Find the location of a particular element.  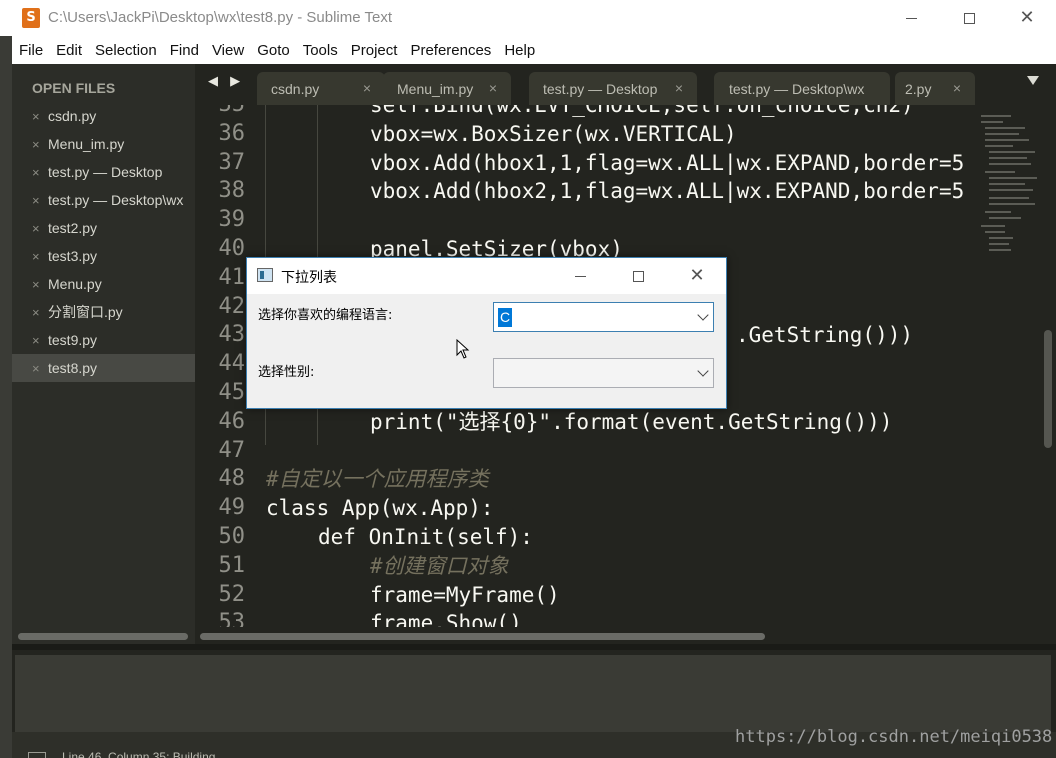

menu-file: File is located at coordinates (31, 50).